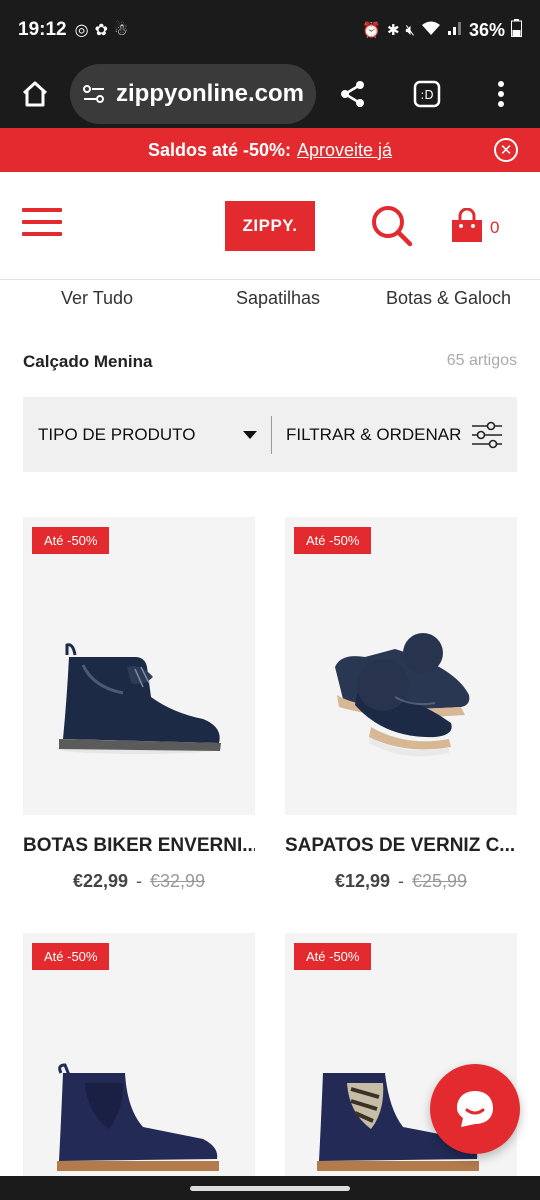 This screenshot has width=540, height=1200. I want to click on home-icon, so click(35, 94).